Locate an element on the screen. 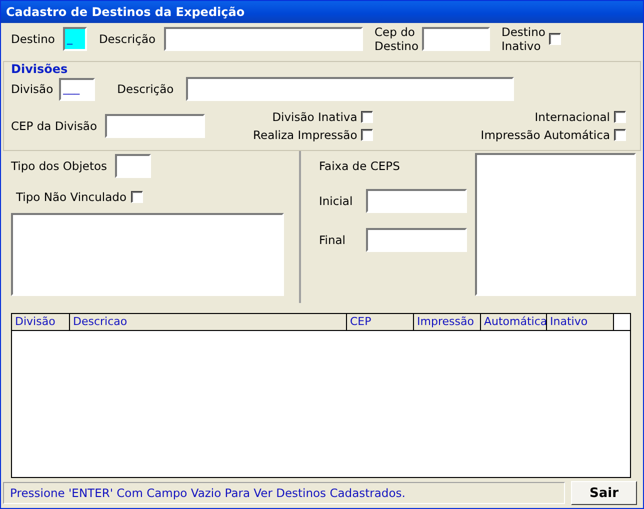 The image size is (644, 509). field-label: Final is located at coordinates (332, 240).